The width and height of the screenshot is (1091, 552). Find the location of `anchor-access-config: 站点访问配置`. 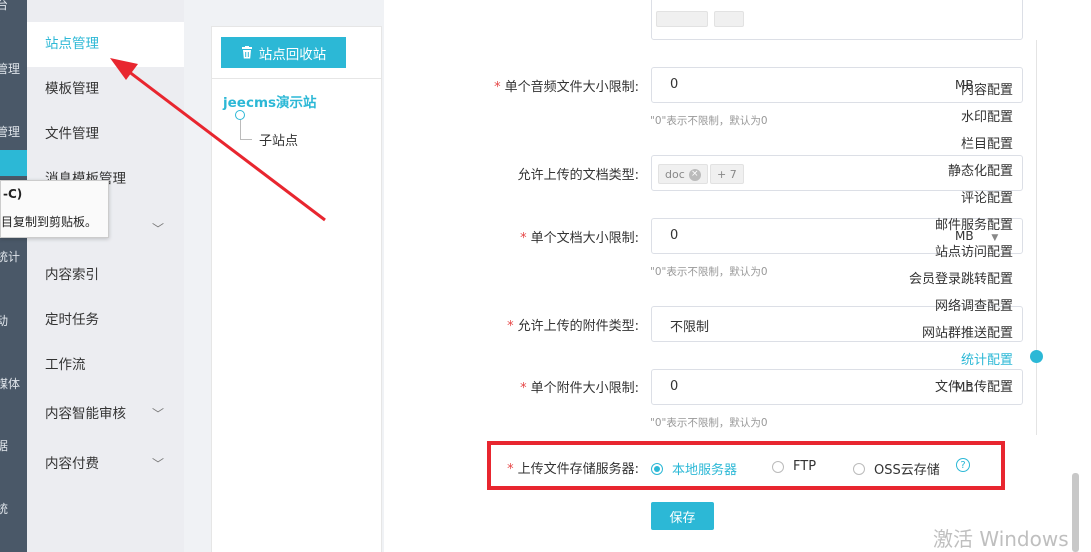

anchor-access-config: 站点访问配置 is located at coordinates (974, 250).